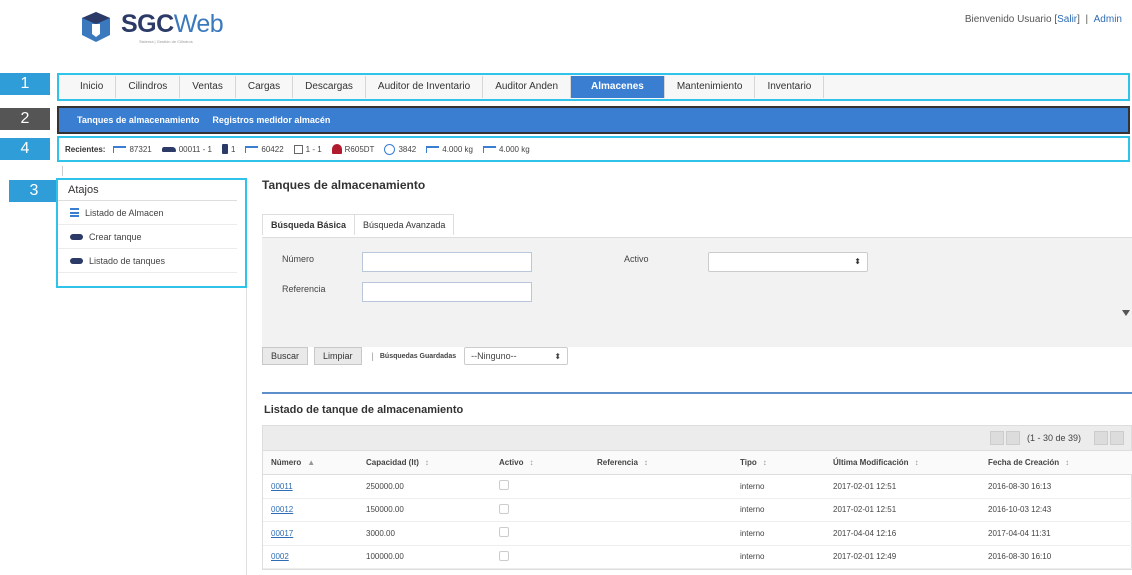 Image resolution: width=1132 pixels, height=575 pixels. What do you see at coordinates (424, 533) in the screenshot?
I see `table-cell-capacidad: 3000.00` at bounding box center [424, 533].